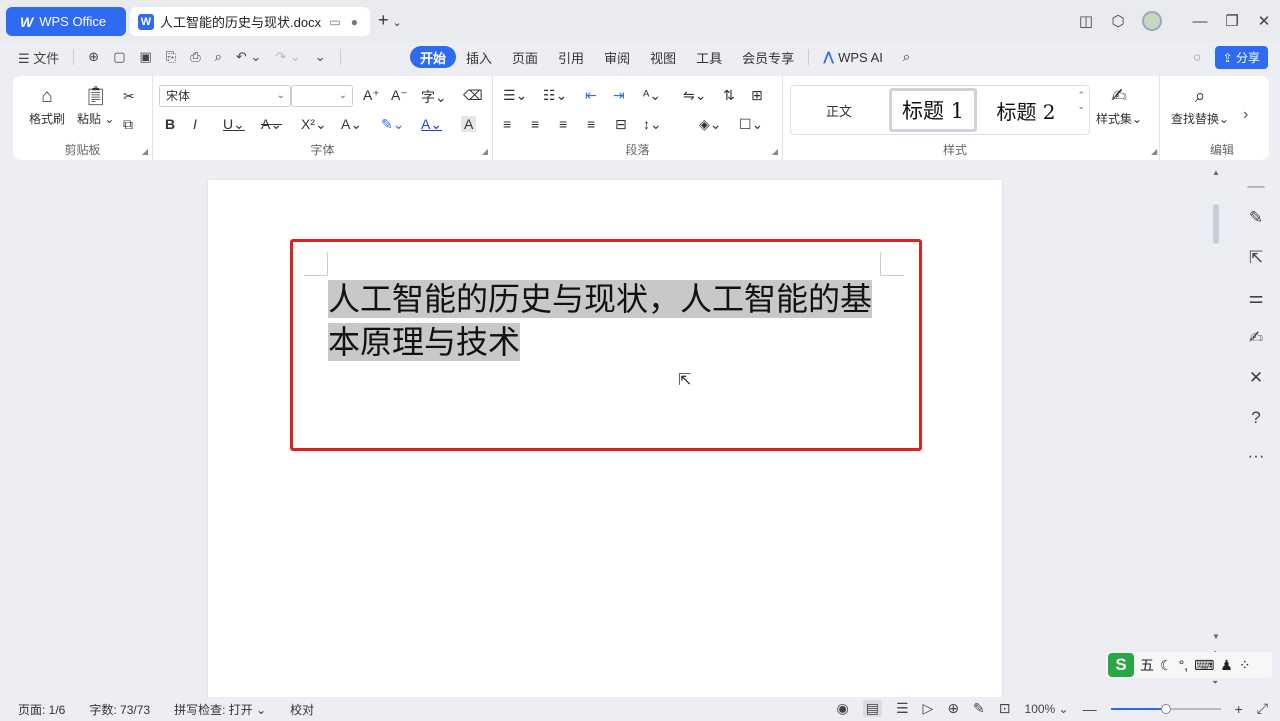 The height and width of the screenshot is (721, 1280). I want to click on eye-icon: ◉, so click(843, 708).